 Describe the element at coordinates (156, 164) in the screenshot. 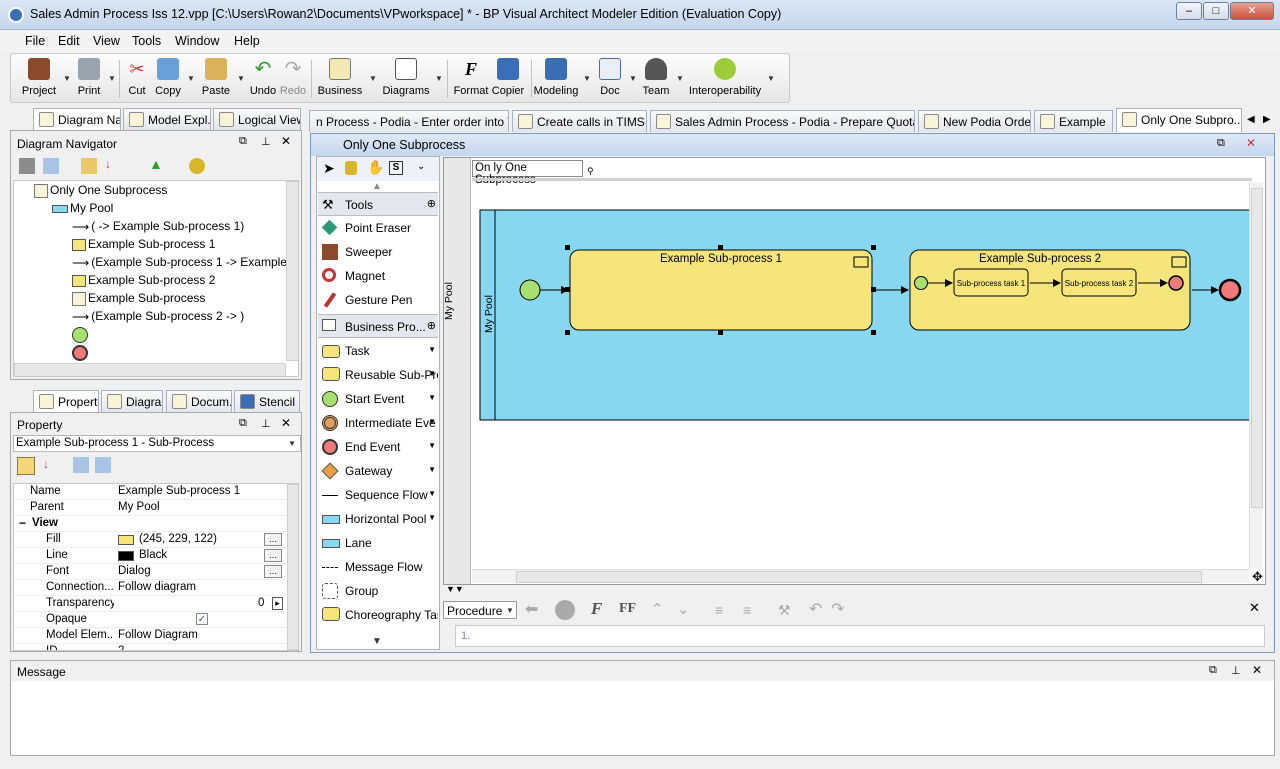

I see `up-icon: ▲` at that location.